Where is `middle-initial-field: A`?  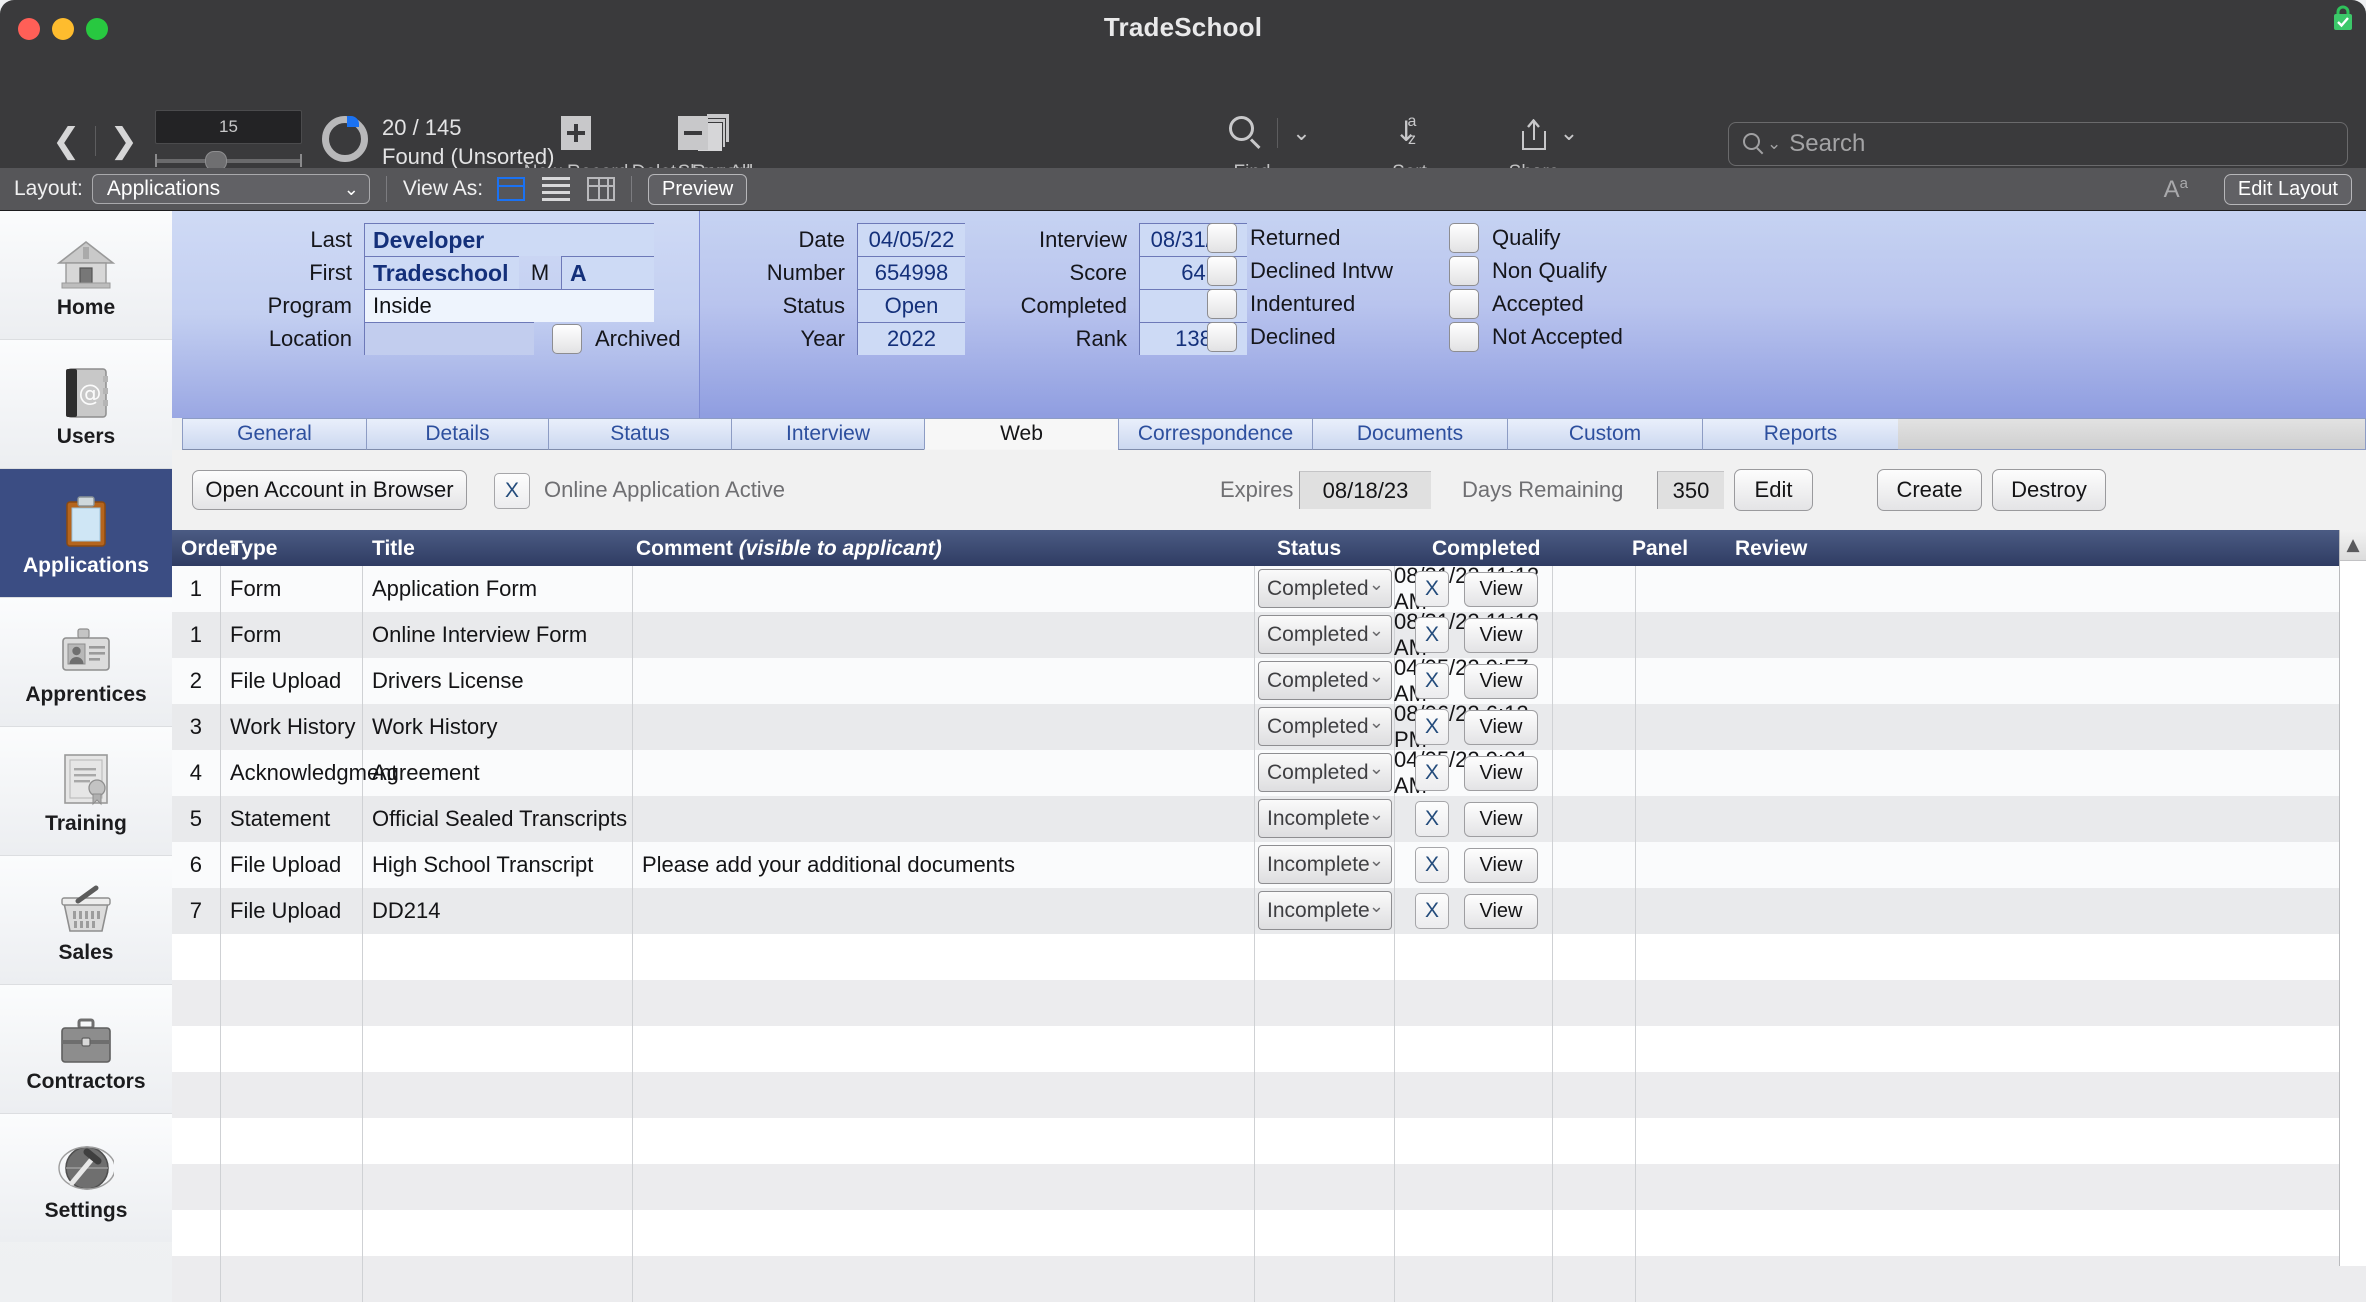 middle-initial-field: A is located at coordinates (607, 272).